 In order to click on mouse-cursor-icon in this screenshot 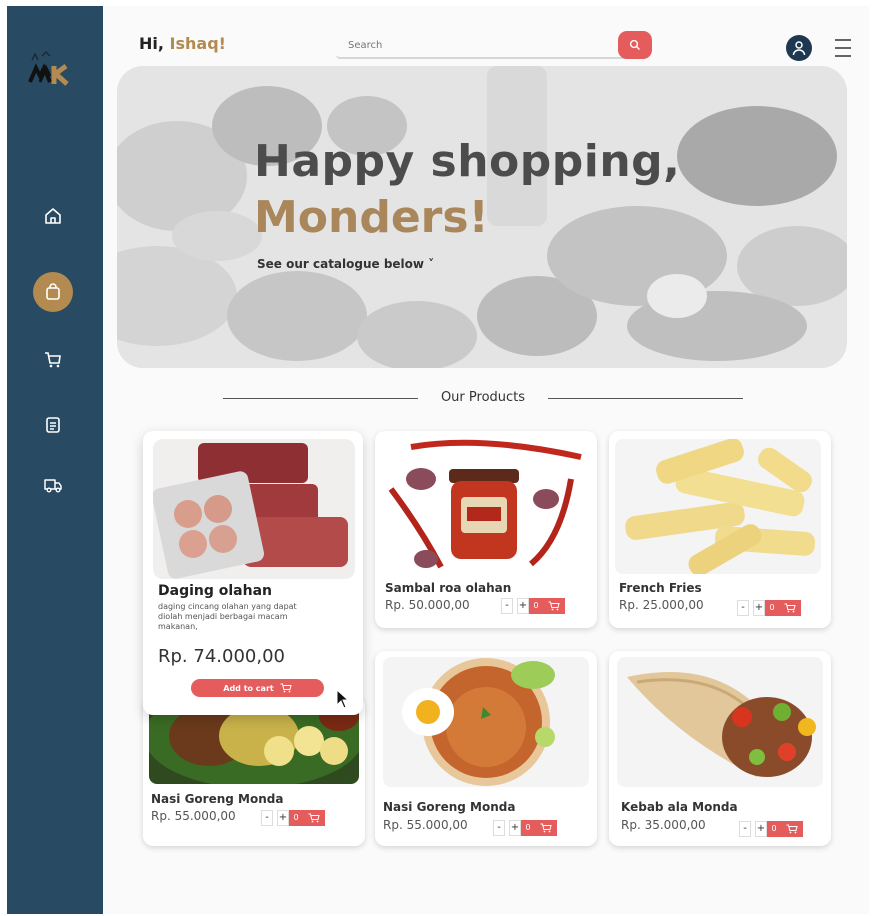, I will do `click(343, 699)`.